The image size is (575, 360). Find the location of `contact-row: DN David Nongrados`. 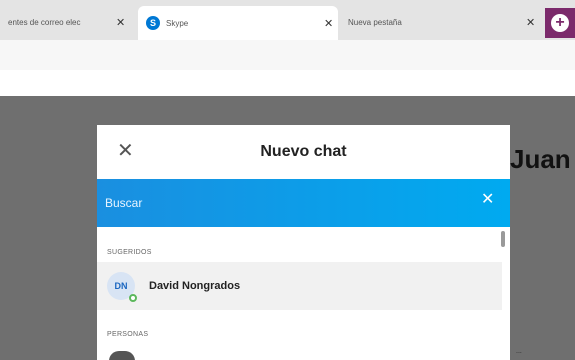

contact-row: DN David Nongrados is located at coordinates (299, 286).